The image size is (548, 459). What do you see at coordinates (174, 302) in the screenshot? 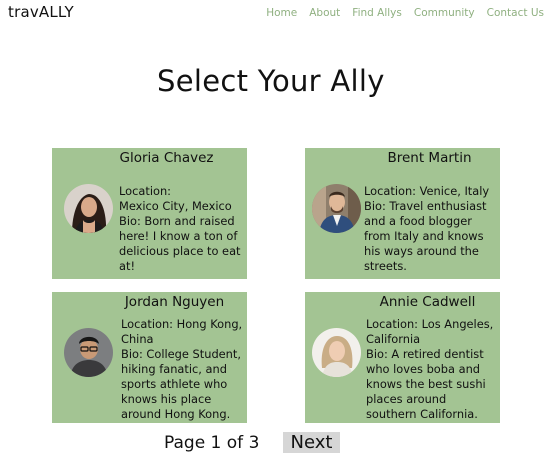
I see `ally-name: Jordan Nguyen` at bounding box center [174, 302].